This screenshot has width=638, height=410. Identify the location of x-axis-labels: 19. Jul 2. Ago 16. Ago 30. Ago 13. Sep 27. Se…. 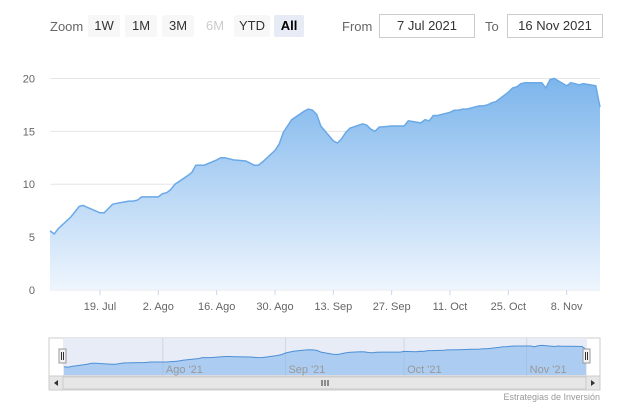
(333, 301).